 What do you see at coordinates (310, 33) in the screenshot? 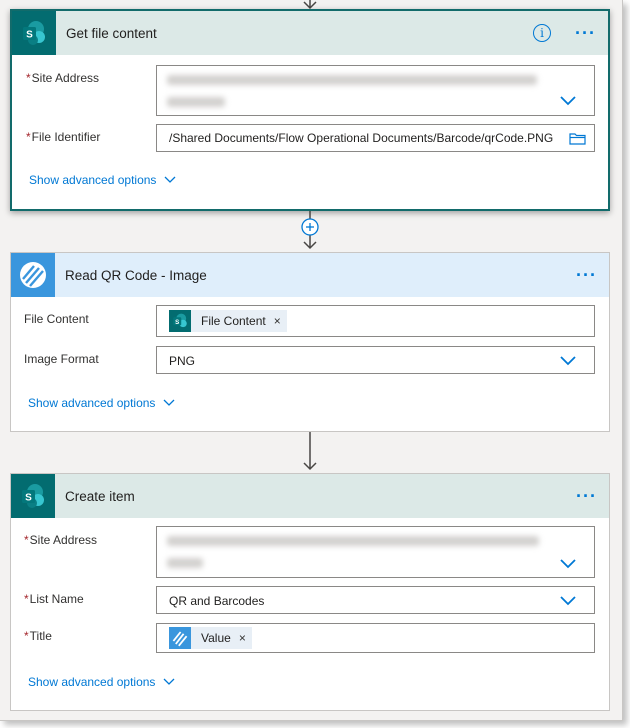
I see `get-file-content-header: S Get file content i ···` at bounding box center [310, 33].